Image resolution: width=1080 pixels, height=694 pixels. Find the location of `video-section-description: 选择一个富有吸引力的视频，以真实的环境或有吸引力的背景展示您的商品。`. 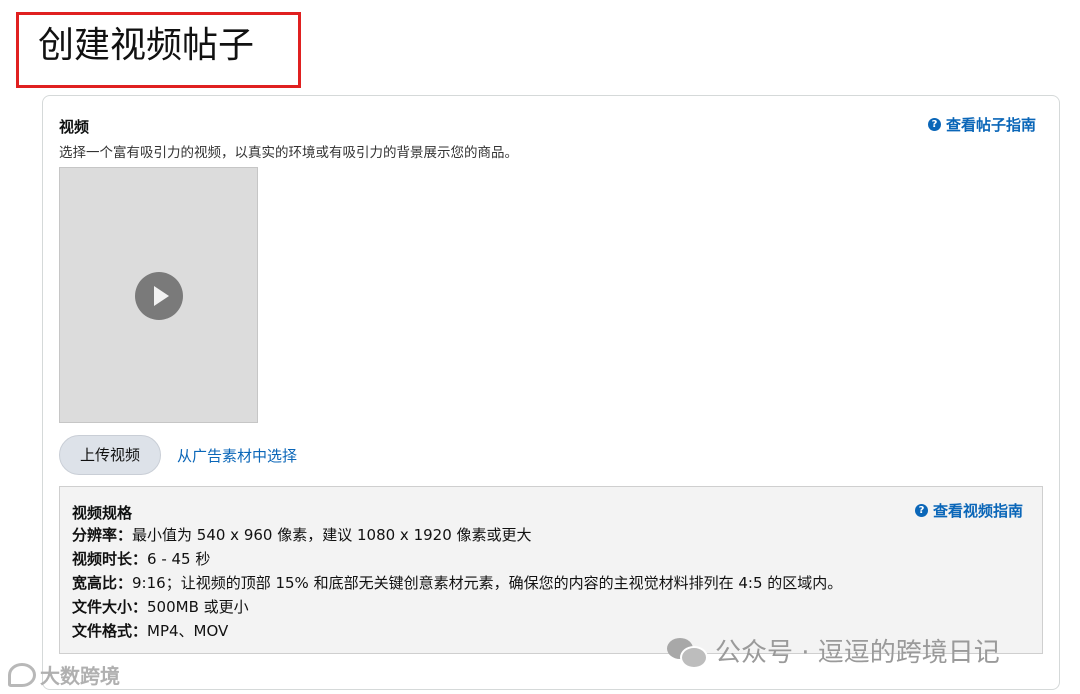

video-section-description: 选择一个富有吸引力的视频，以真实的环境或有吸引力的背景展示您的商品。 is located at coordinates (288, 153).